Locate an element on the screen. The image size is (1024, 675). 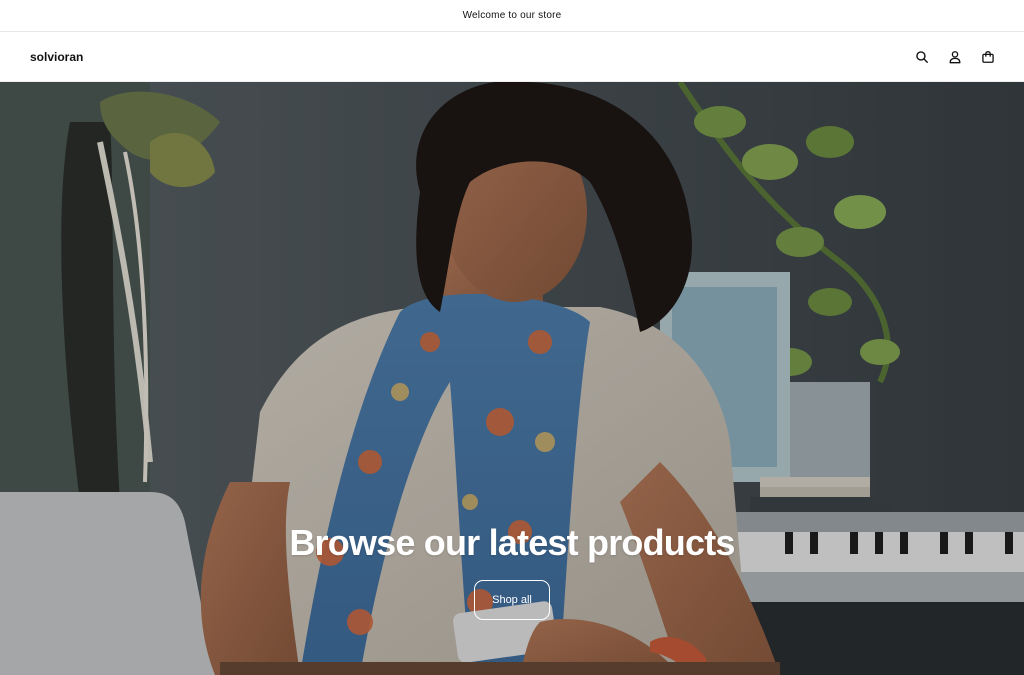
cart-icon is located at coordinates (987, 56).